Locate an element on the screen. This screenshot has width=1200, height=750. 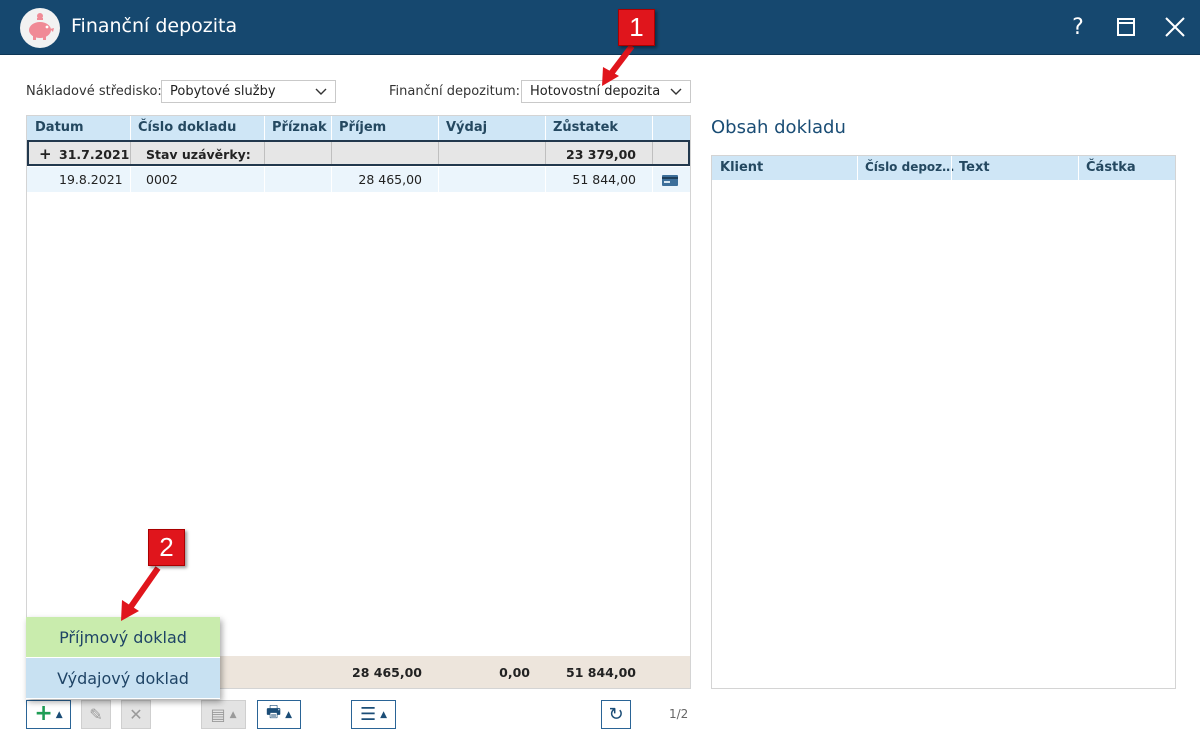
callout-2: 2 is located at coordinates (166, 547).